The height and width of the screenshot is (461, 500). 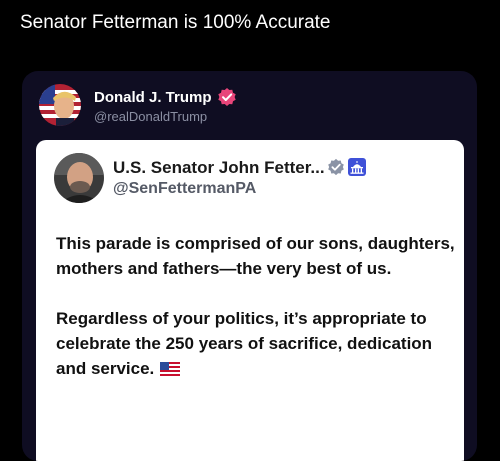 I want to click on quote-author-avatar, so click(x=79, y=178).